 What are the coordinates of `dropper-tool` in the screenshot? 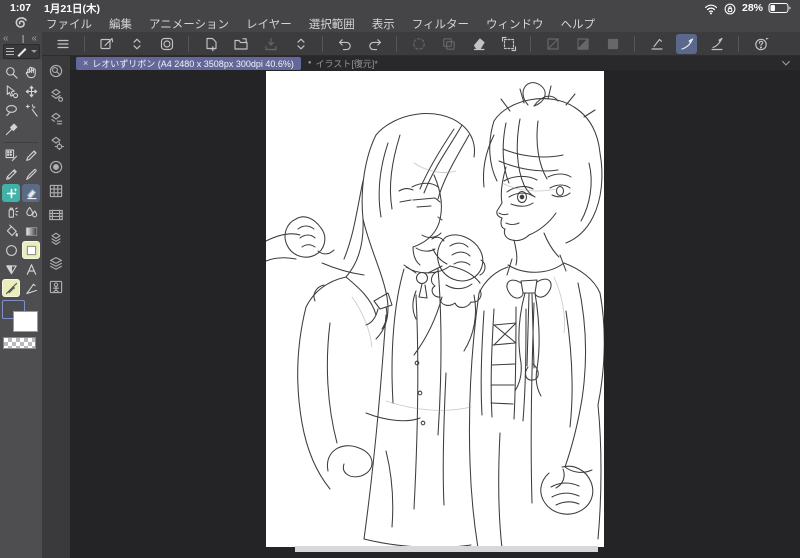 It's located at (11, 129).